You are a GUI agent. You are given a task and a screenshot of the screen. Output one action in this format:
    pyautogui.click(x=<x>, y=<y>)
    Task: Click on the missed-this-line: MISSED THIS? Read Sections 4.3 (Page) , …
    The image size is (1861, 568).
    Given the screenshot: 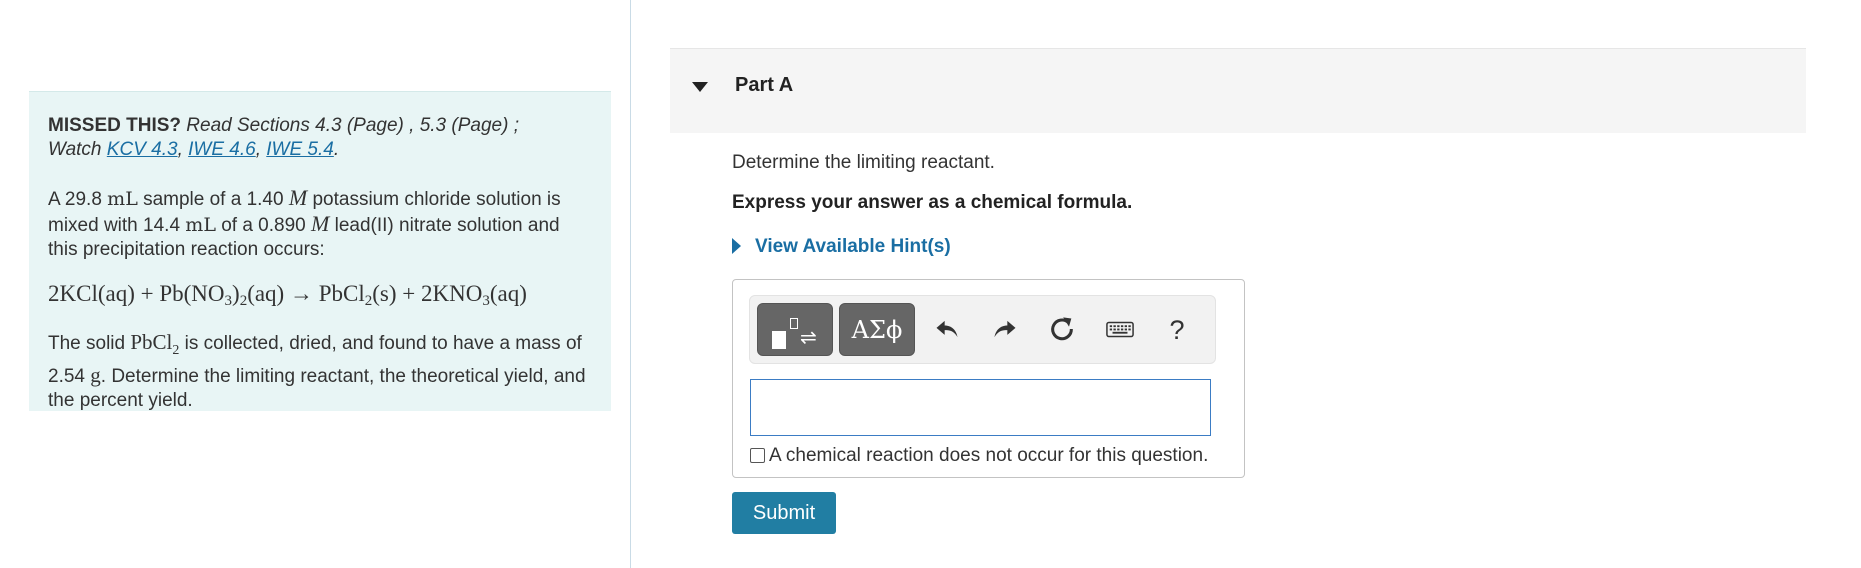 What is the action you would take?
    pyautogui.click(x=283, y=137)
    